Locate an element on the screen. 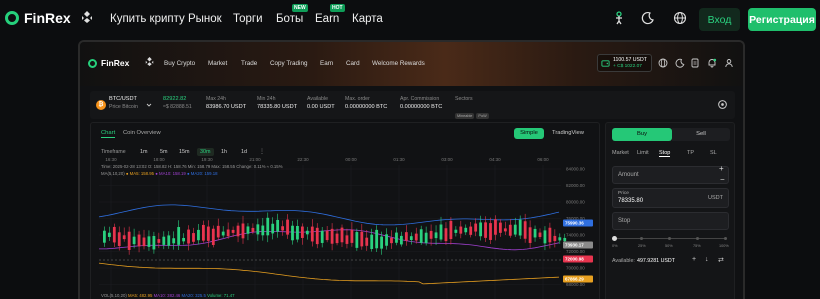  slider-handle is located at coordinates (614, 238).